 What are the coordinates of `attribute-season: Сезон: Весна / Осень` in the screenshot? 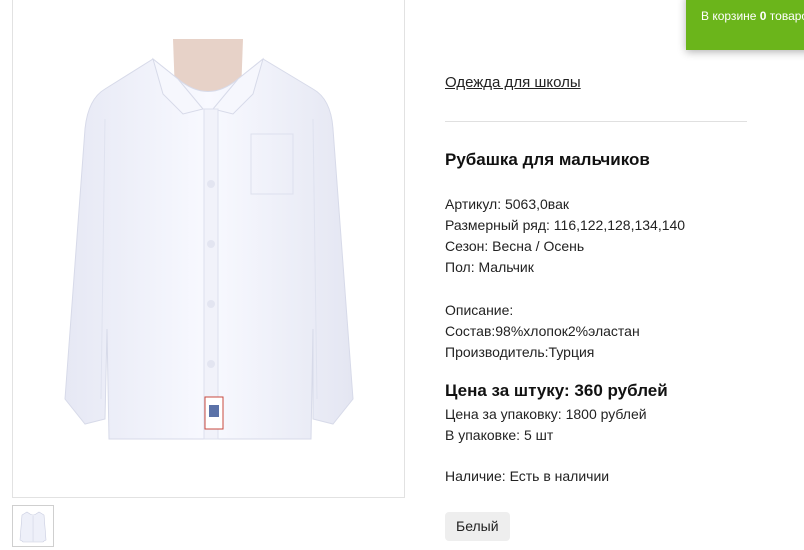 It's located at (515, 246).